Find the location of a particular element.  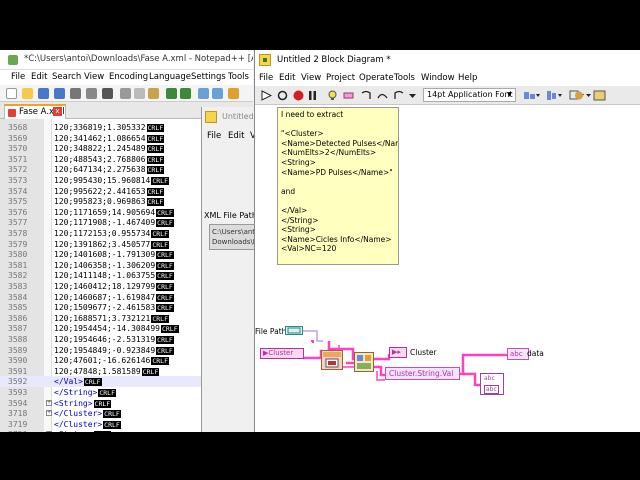

line-text: 120;1401608;-1.791309 is located at coordinates (105, 255).